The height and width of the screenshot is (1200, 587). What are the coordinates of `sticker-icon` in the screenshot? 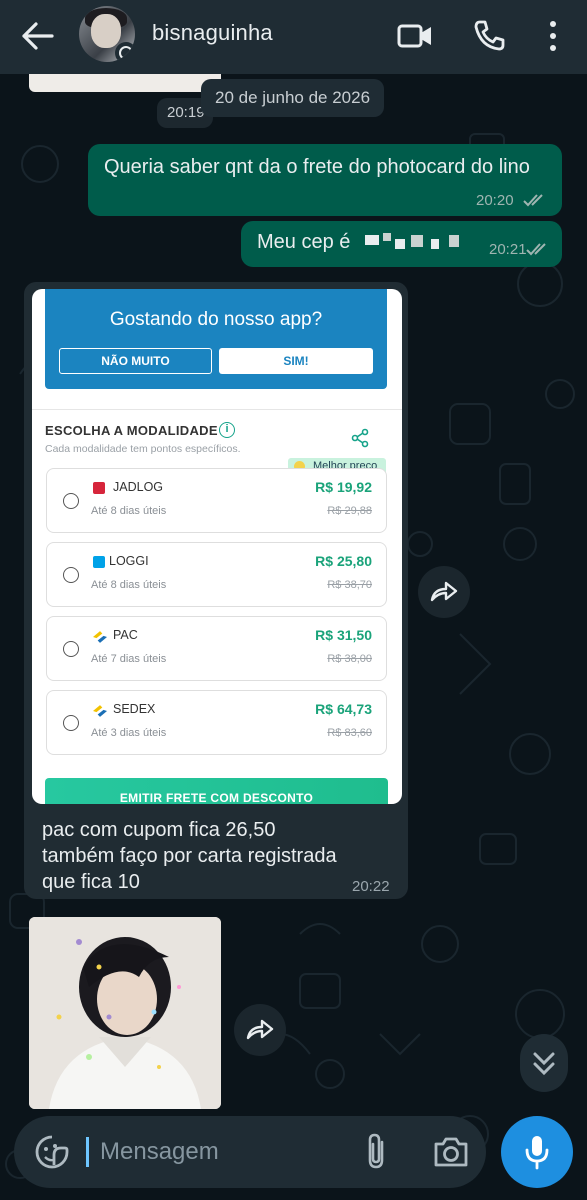 It's located at (52, 1152).